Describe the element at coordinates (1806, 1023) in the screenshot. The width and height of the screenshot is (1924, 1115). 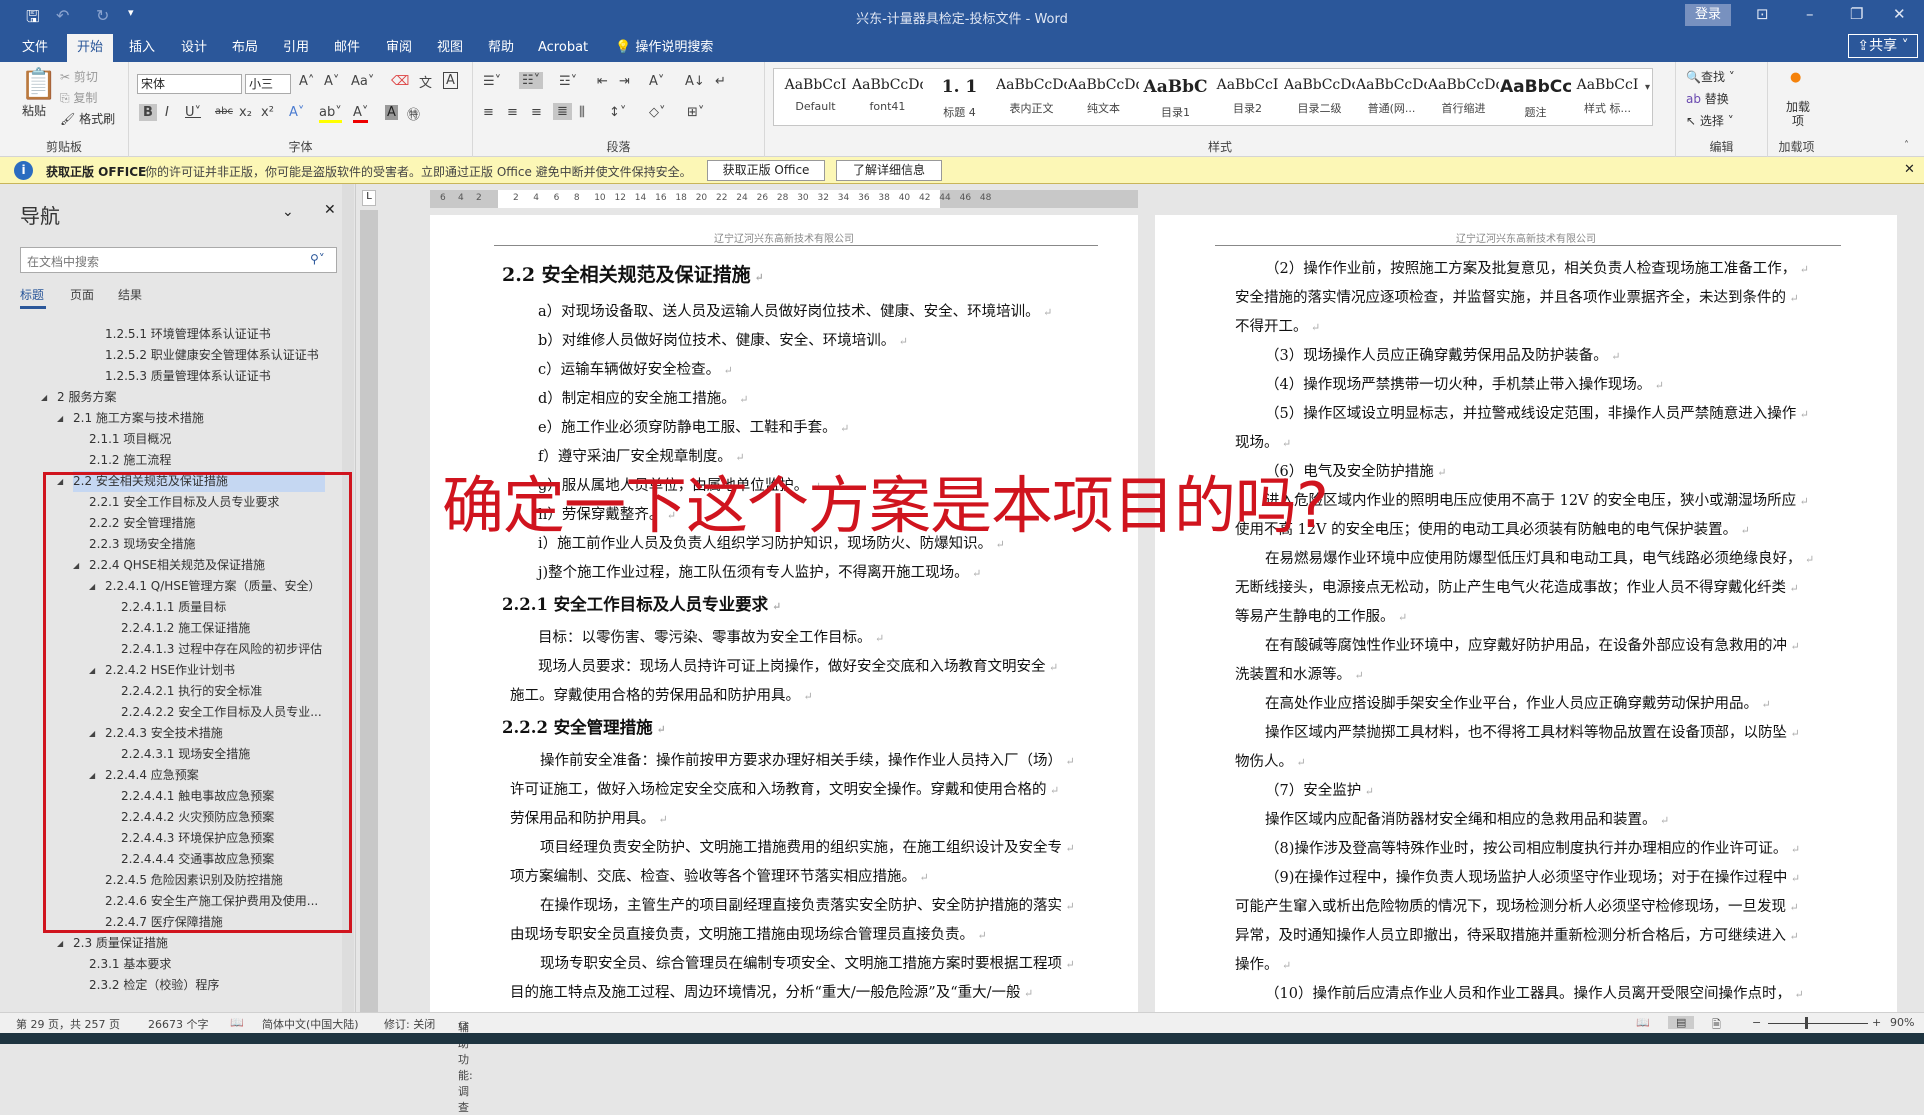
I see `zoom-slider-thumb` at that location.